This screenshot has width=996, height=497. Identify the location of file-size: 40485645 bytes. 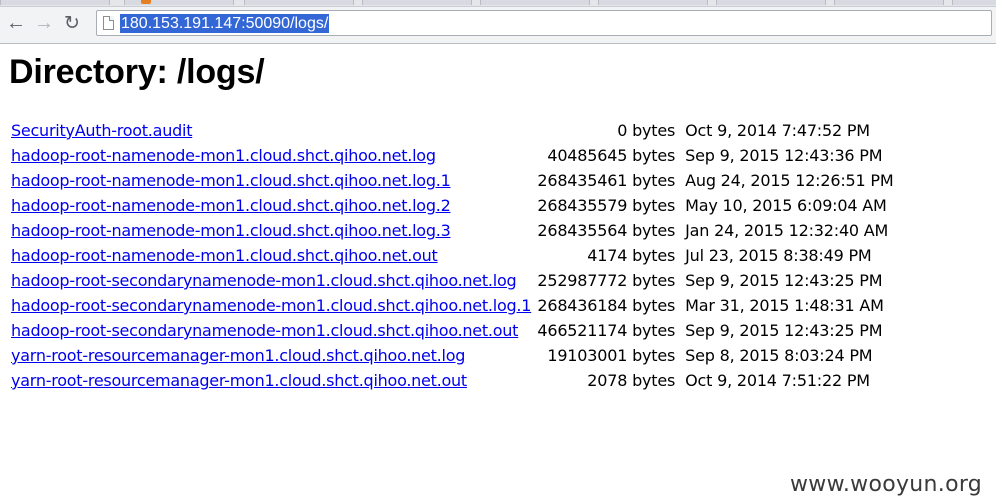
(611, 155).